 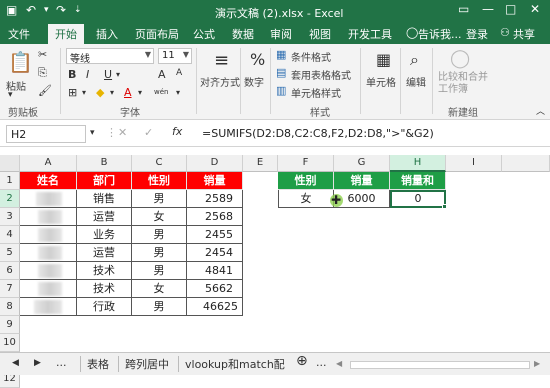 I want to click on column-header-b: B, so click(x=104, y=163).